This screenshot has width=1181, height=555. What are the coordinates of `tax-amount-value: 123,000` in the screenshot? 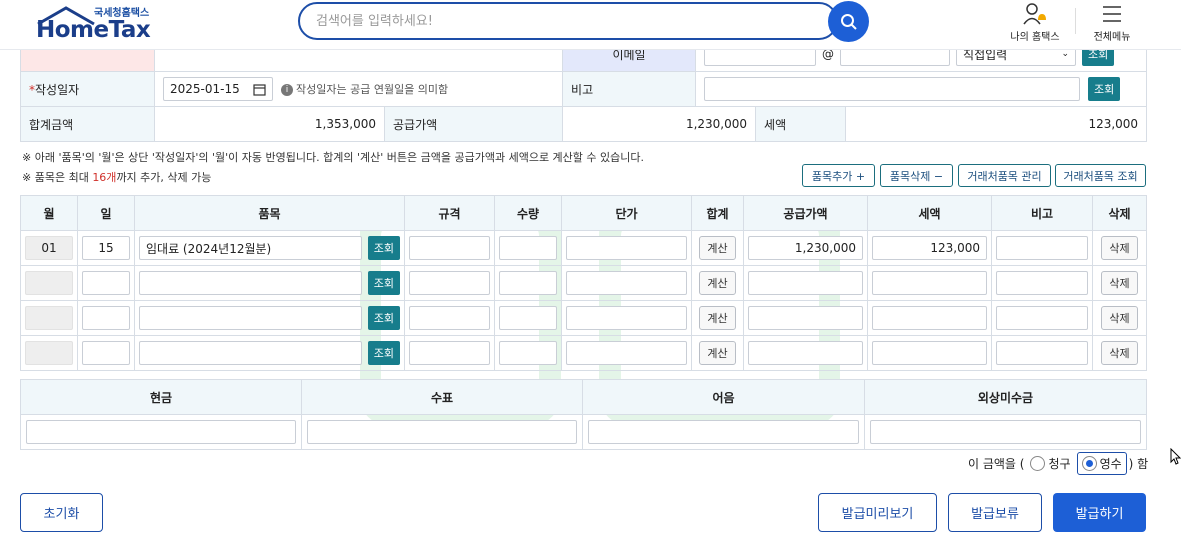 It's located at (996, 124).